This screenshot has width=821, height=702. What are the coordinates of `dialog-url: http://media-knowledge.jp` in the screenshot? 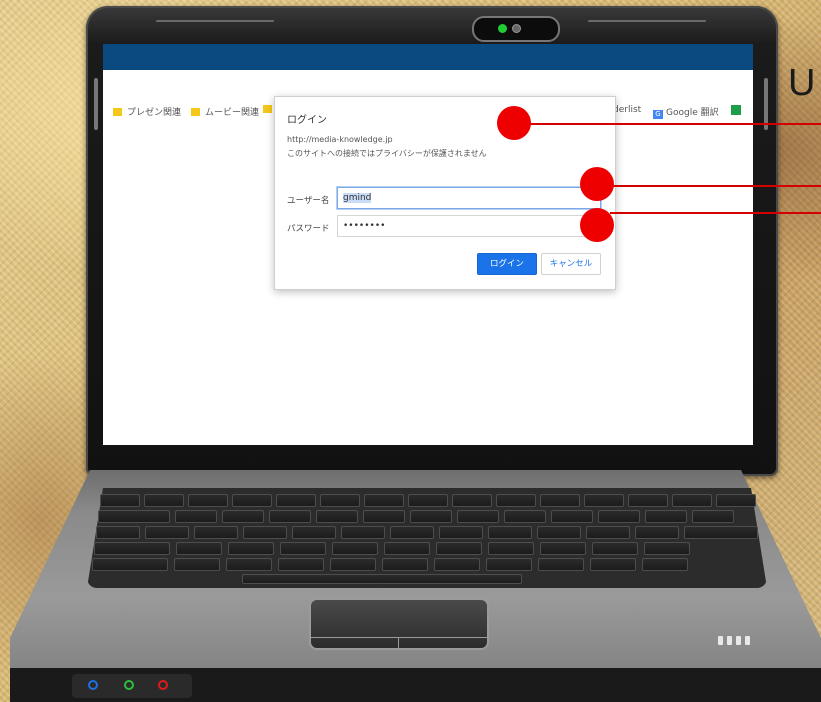 It's located at (340, 139).